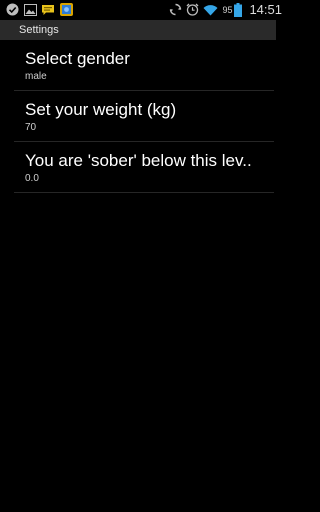 This screenshot has height=512, width=320. Describe the element at coordinates (32, 178) in the screenshot. I see `preference-summary: 0.0` at that location.